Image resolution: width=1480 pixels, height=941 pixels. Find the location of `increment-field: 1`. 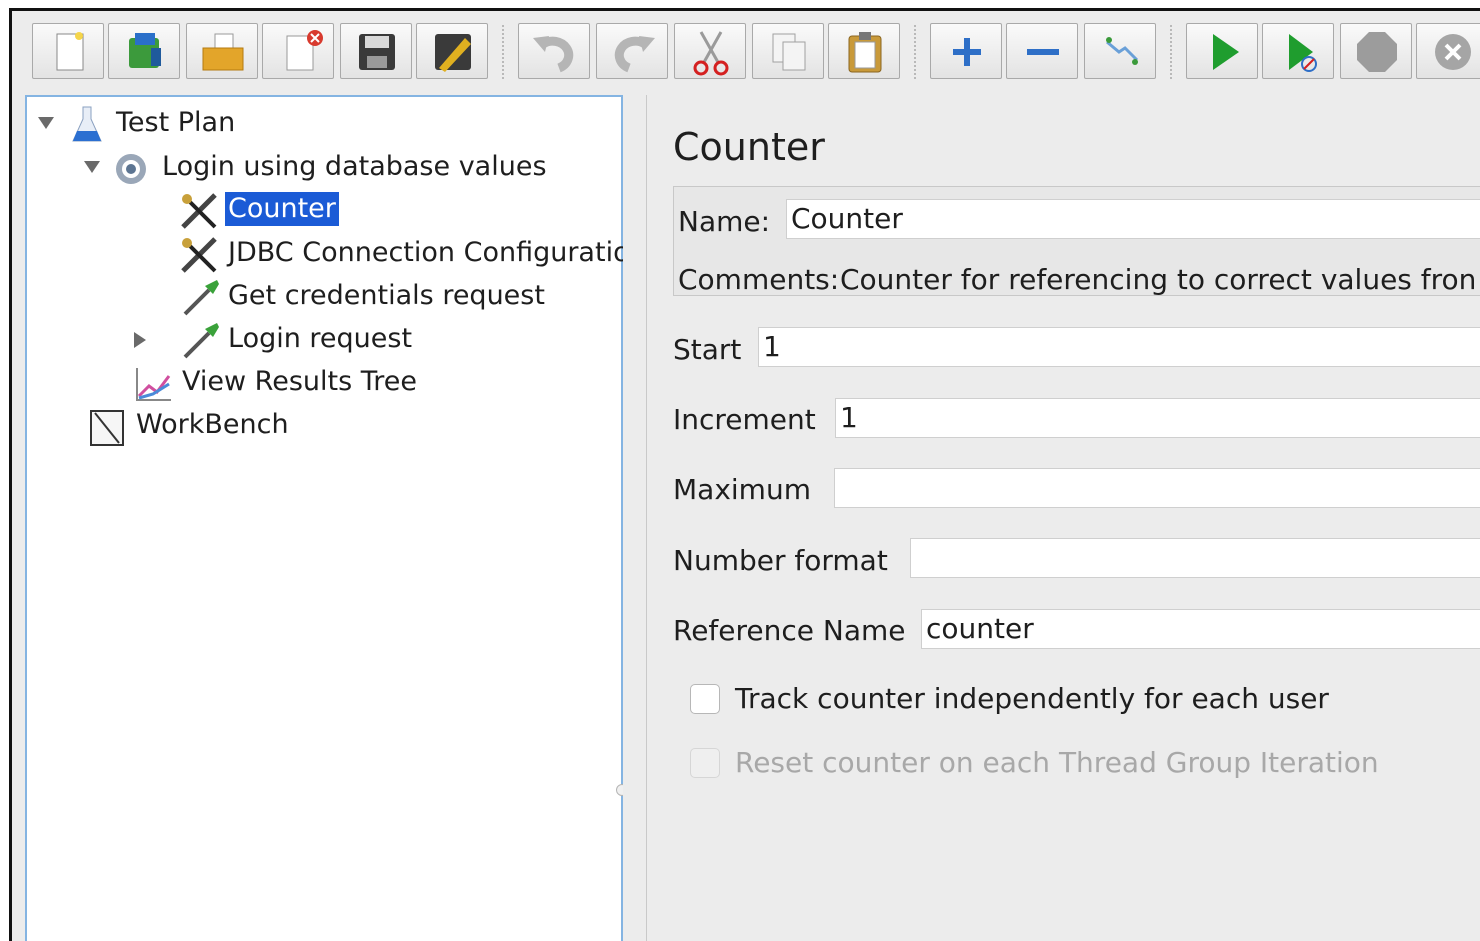

increment-field: 1 is located at coordinates (1157, 418).